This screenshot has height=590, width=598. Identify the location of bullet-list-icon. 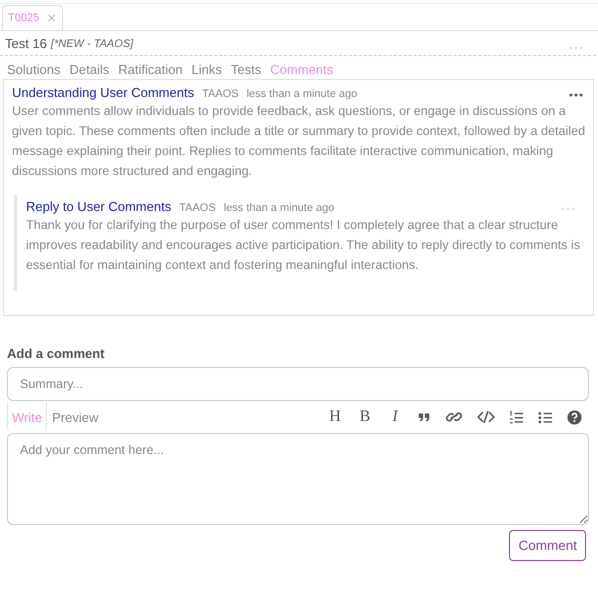
(545, 417).